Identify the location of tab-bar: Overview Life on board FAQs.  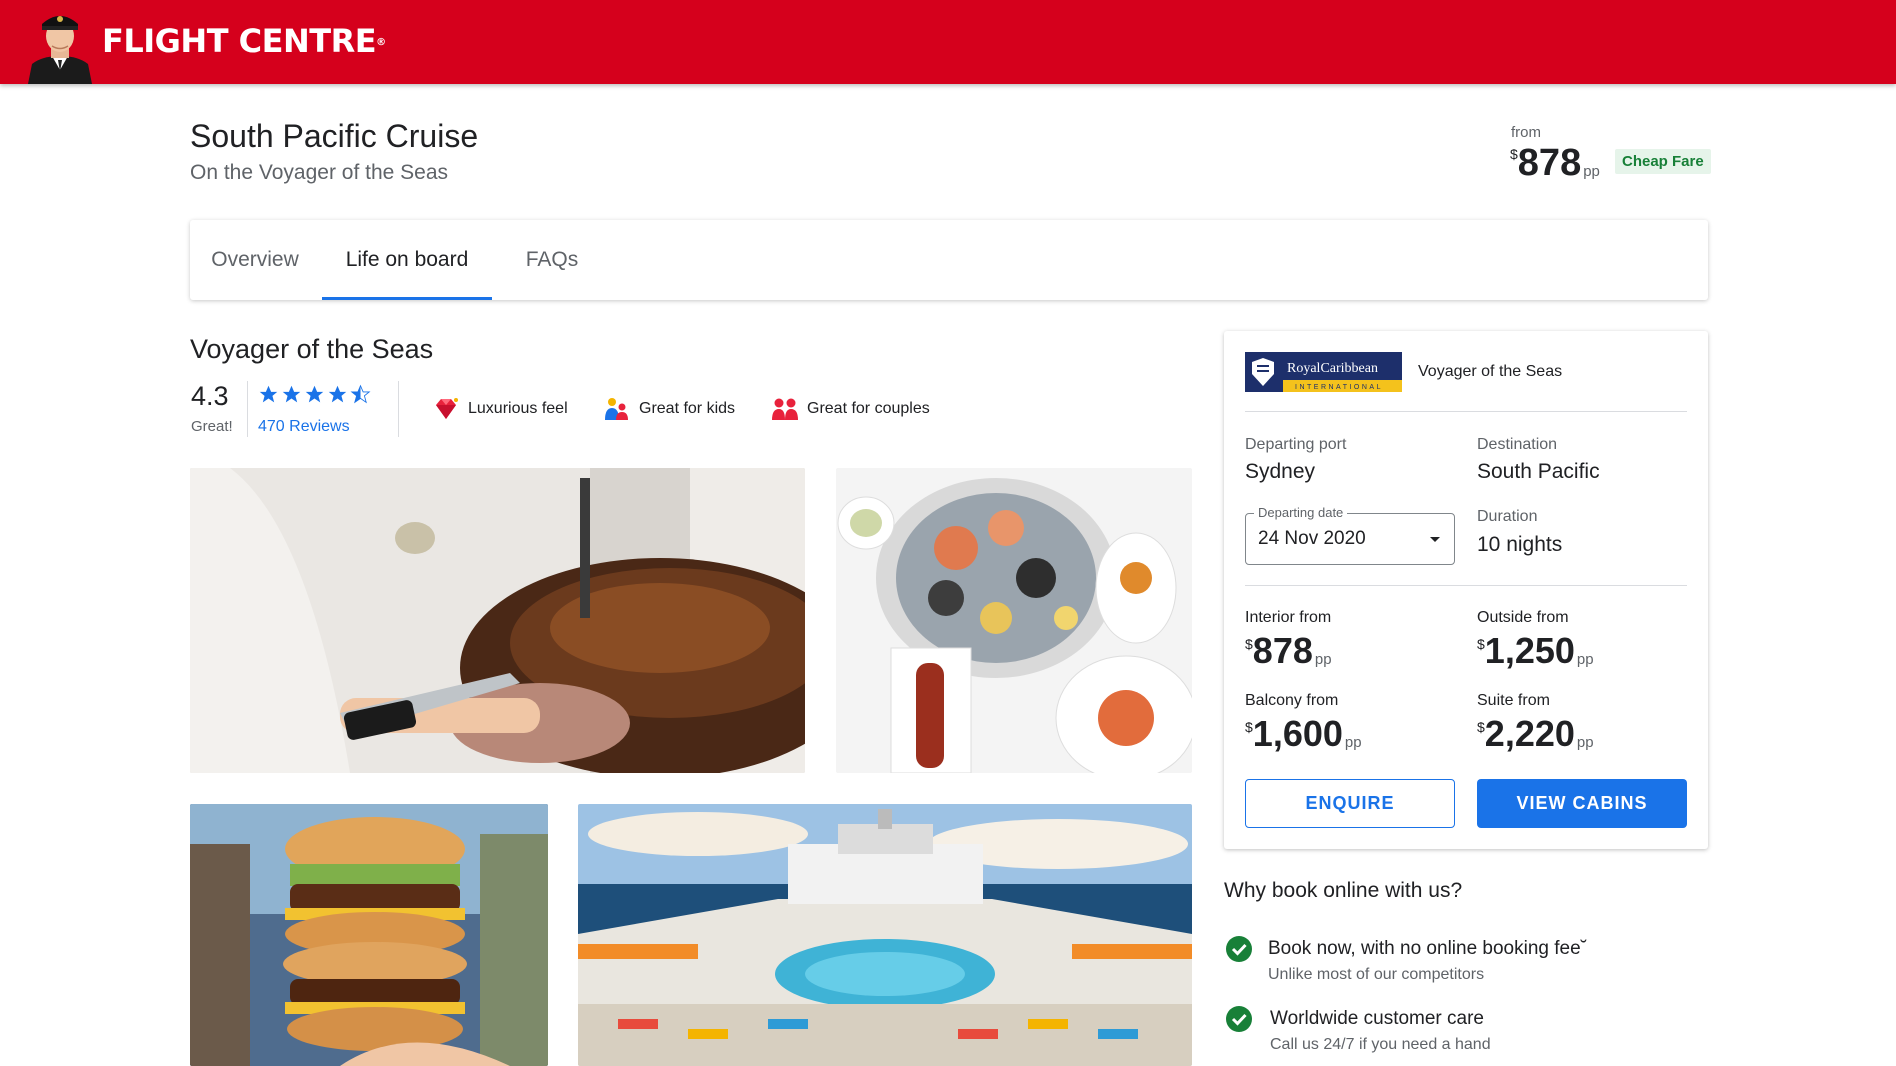
(949, 260).